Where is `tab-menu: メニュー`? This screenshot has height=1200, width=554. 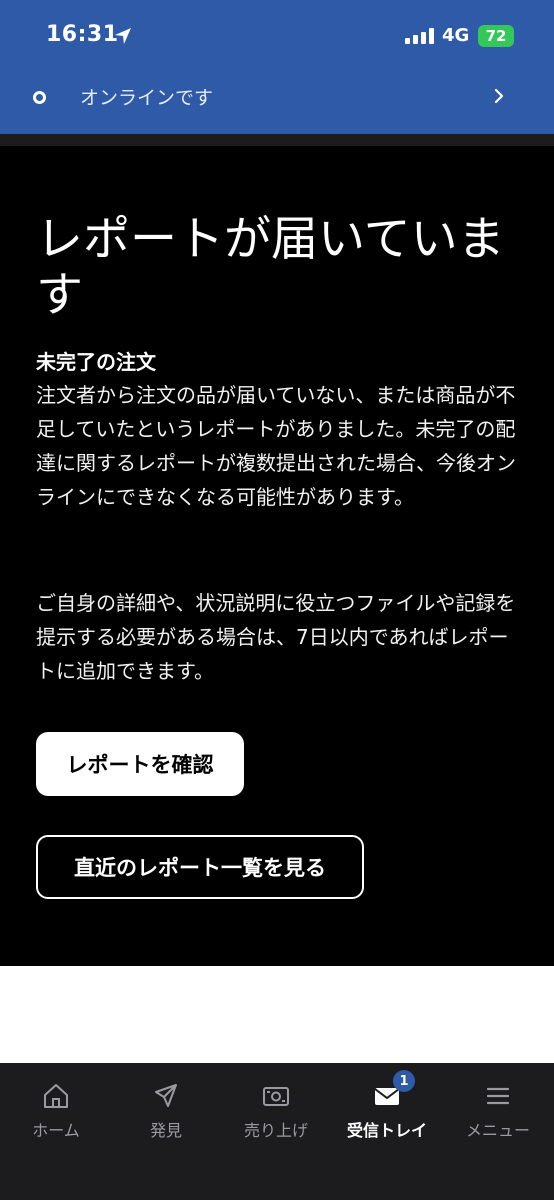 tab-menu: メニュー is located at coordinates (498, 1108).